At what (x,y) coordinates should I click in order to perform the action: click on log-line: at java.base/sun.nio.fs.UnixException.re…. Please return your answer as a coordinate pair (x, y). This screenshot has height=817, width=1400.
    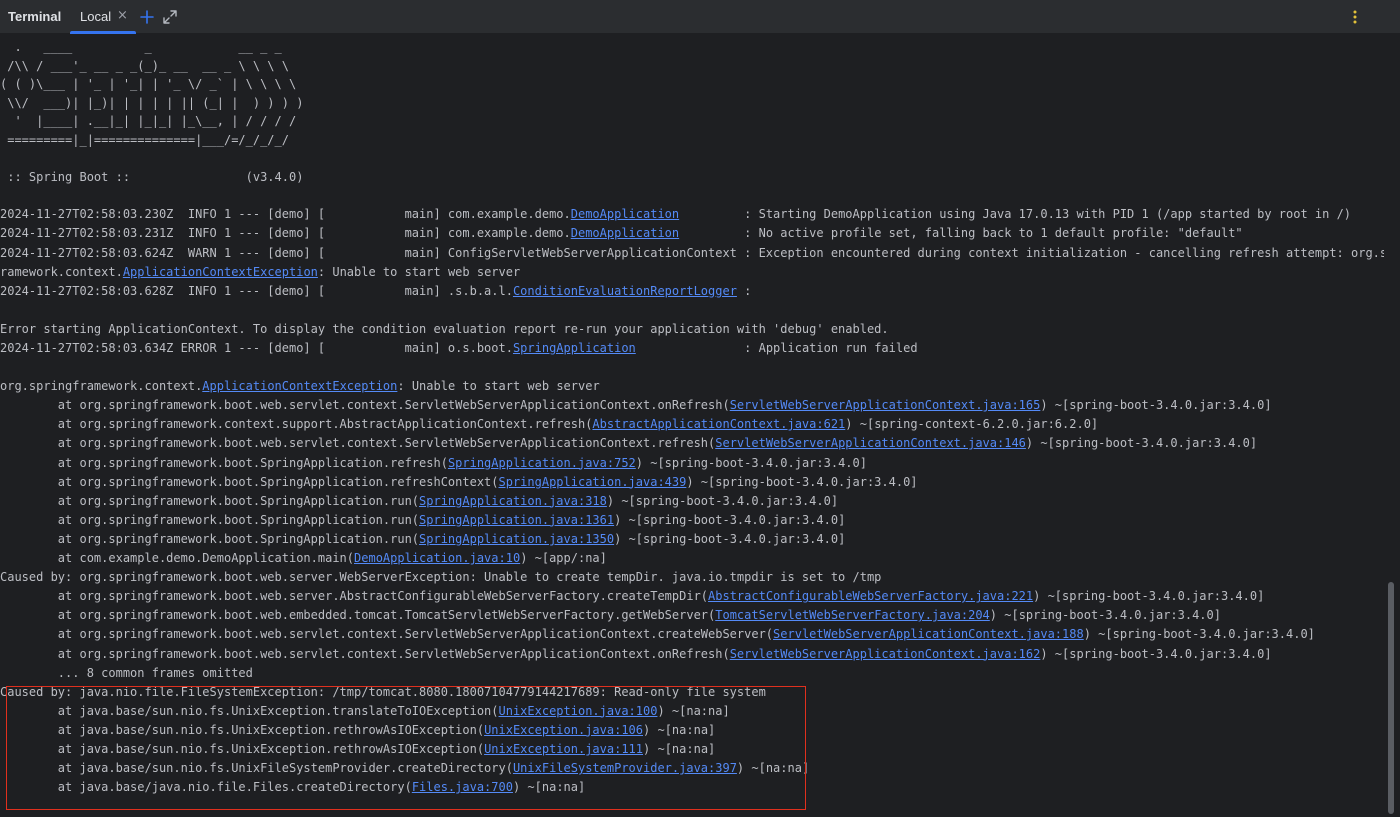
    Looking at the image, I should click on (692, 730).